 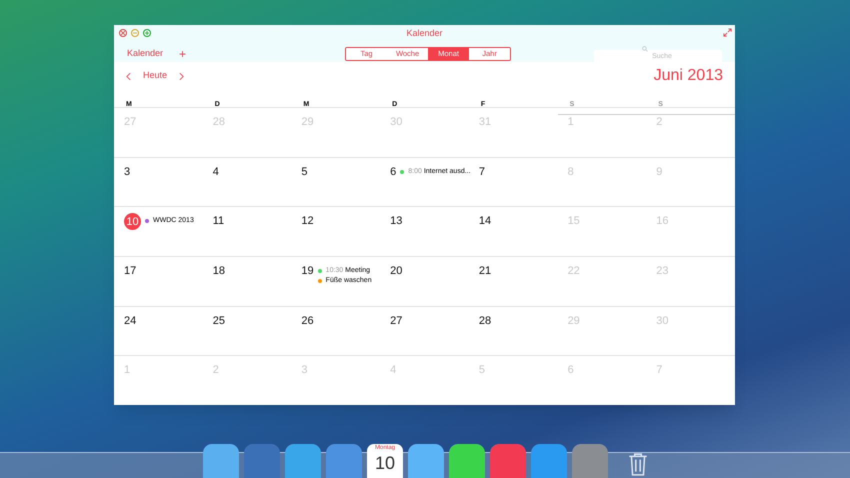 I want to click on calendar-icon-day: 10, so click(x=385, y=463).